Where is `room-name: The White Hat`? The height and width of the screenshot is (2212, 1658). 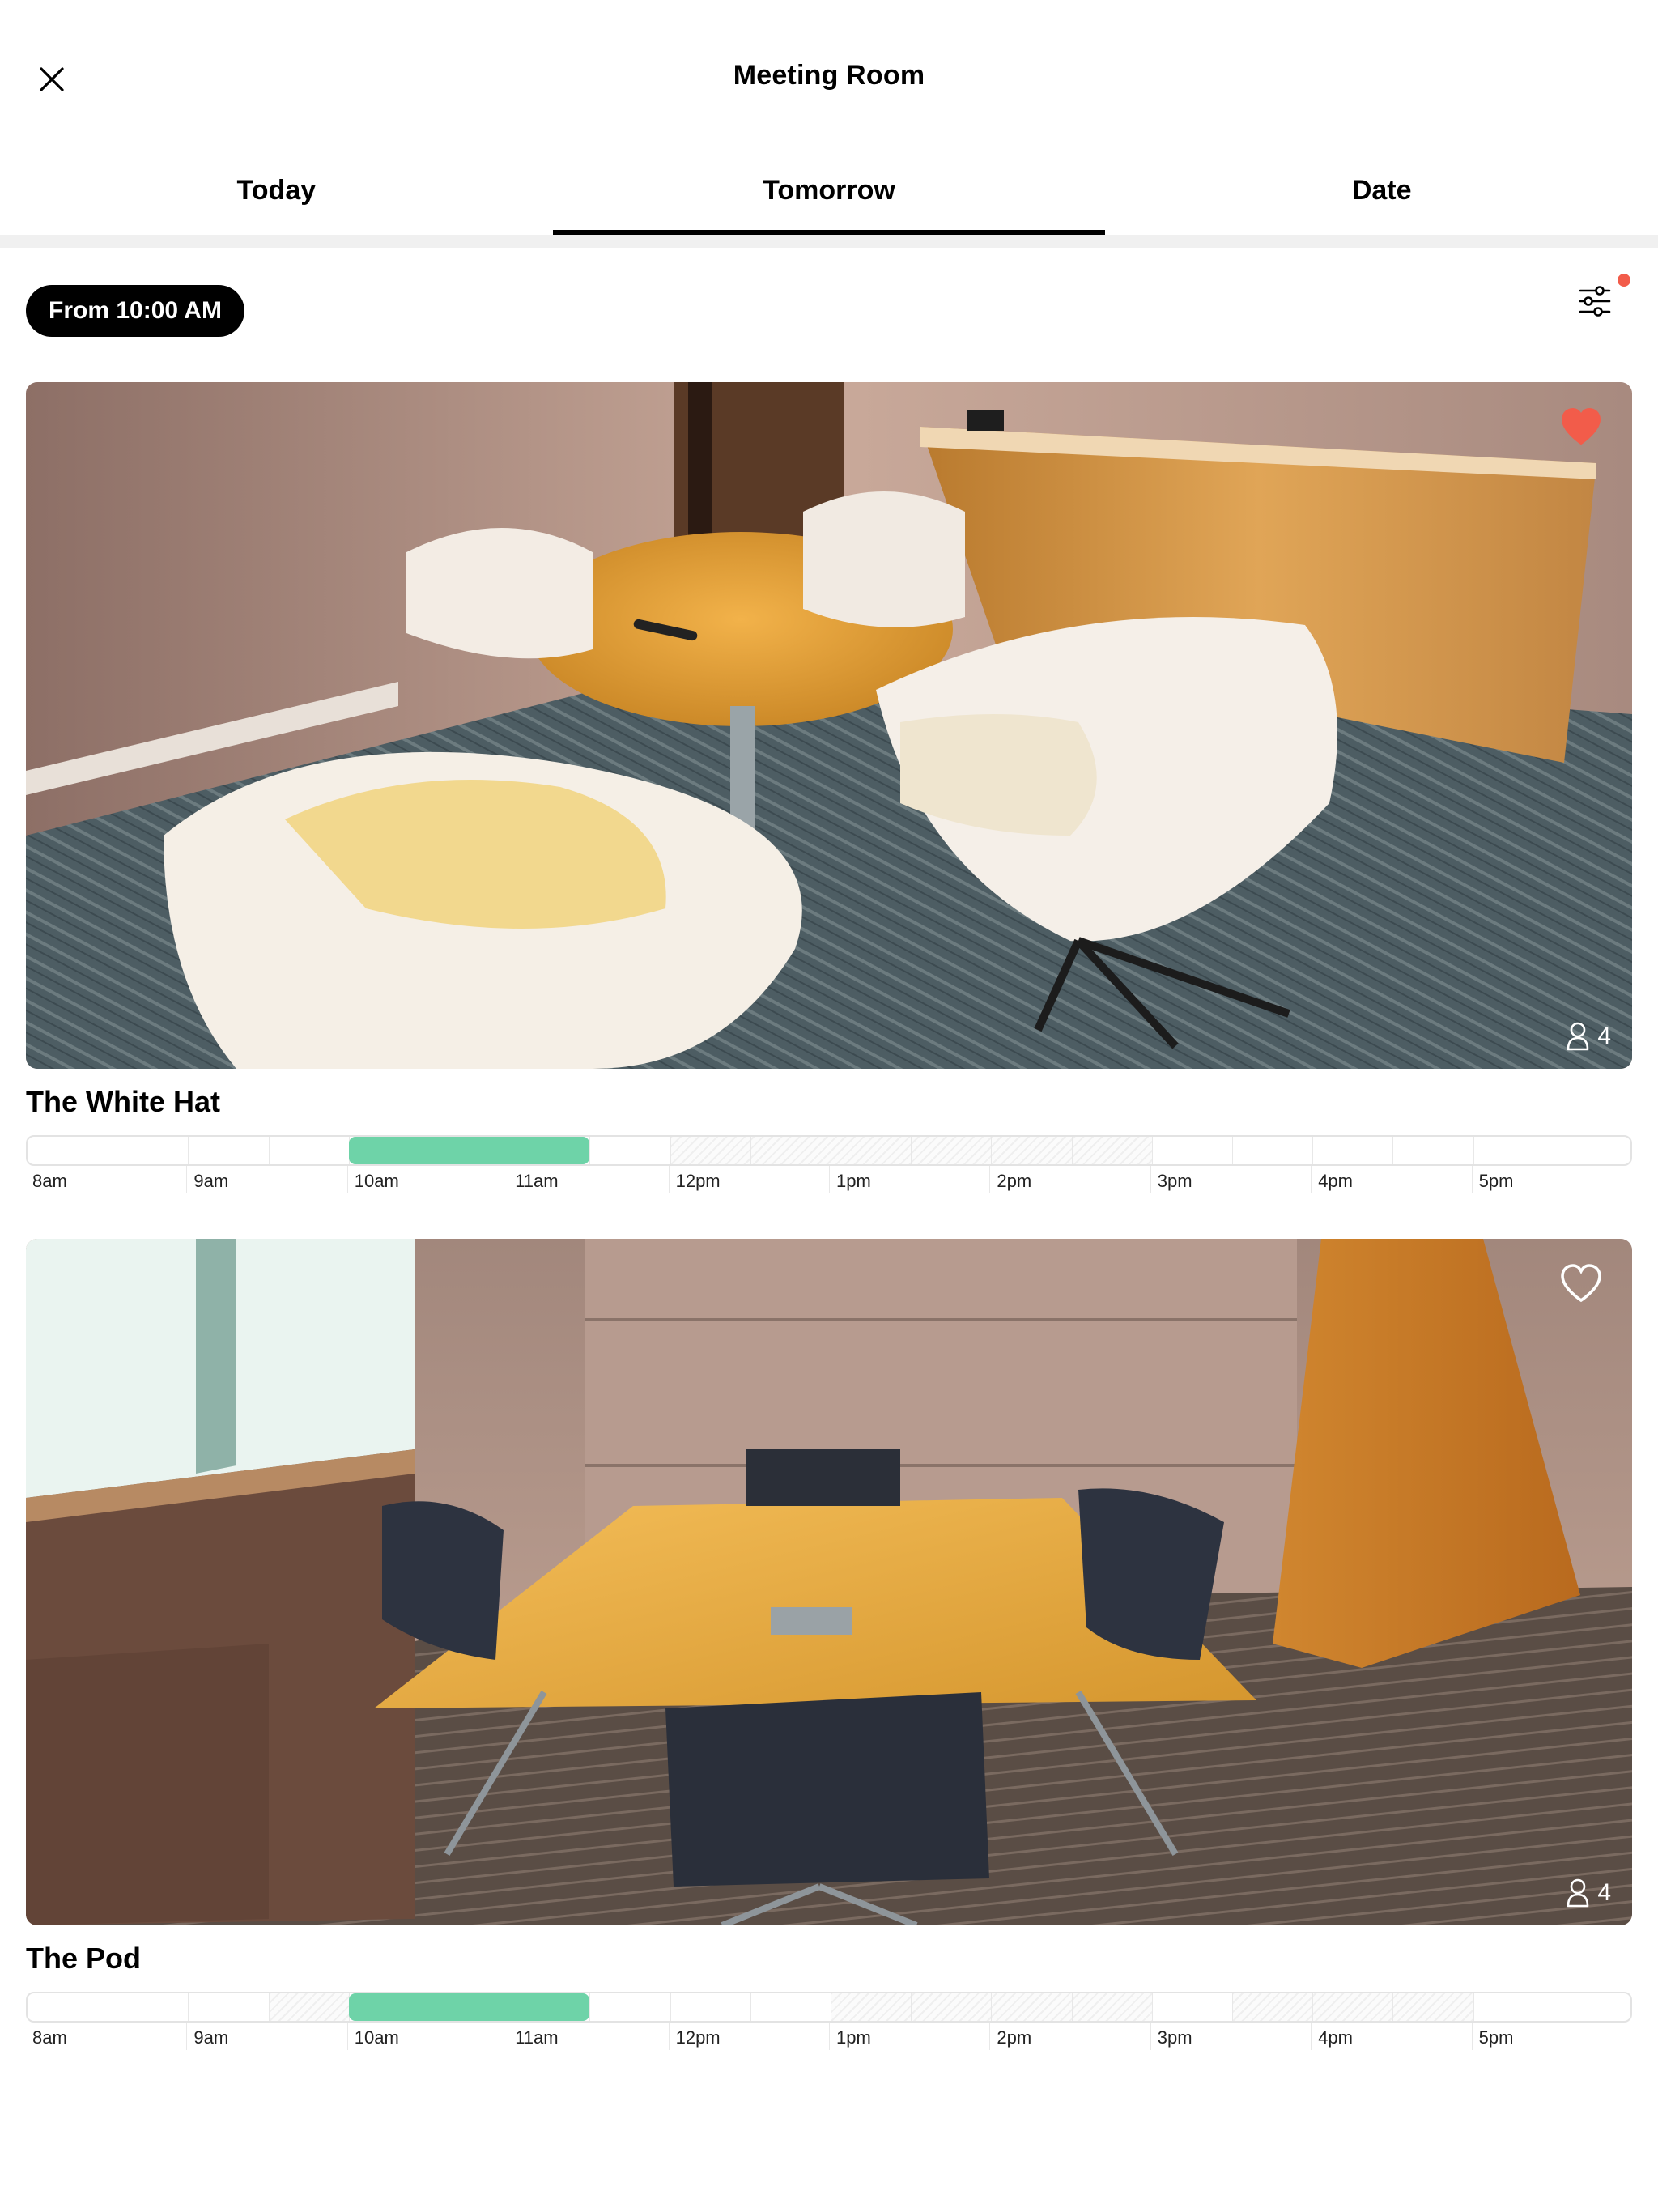 room-name: The White Hat is located at coordinates (123, 1102).